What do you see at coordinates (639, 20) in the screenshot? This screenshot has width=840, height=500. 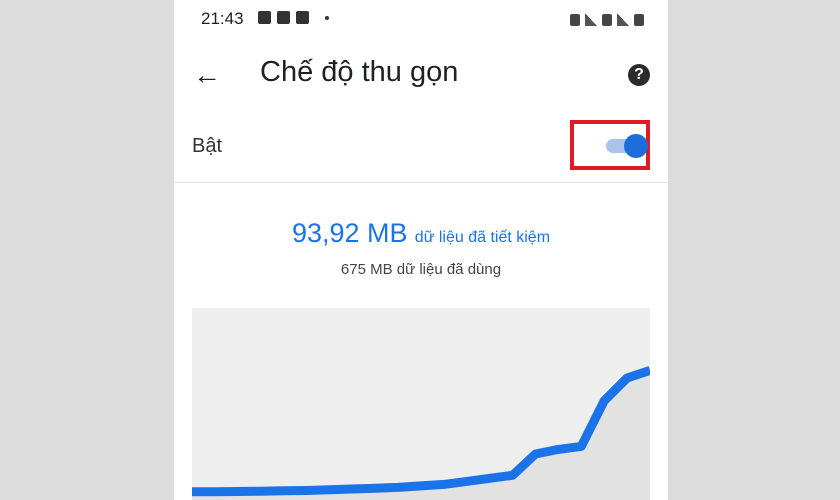 I see `battery-icon` at bounding box center [639, 20].